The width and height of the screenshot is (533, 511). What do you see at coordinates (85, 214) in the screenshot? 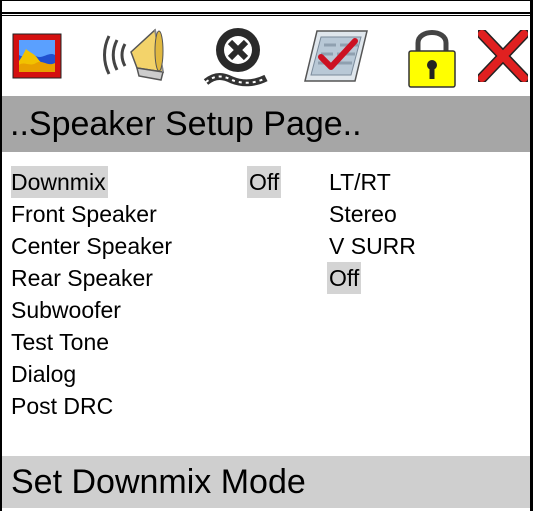
I see `menu-item-front-speaker: Front Speaker` at bounding box center [85, 214].